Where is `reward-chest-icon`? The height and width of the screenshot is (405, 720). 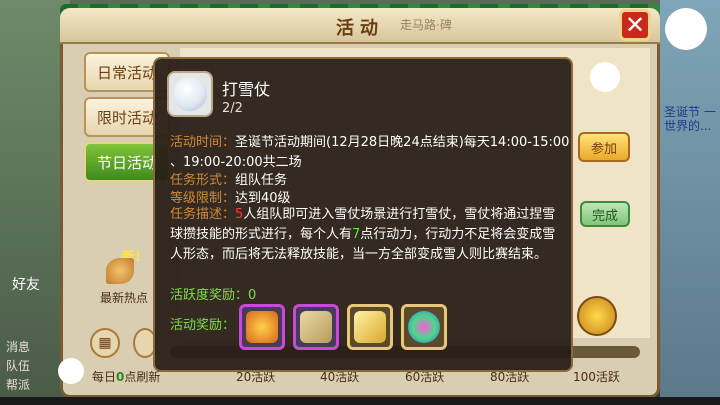 reward-chest-icon is located at coordinates (597, 316).